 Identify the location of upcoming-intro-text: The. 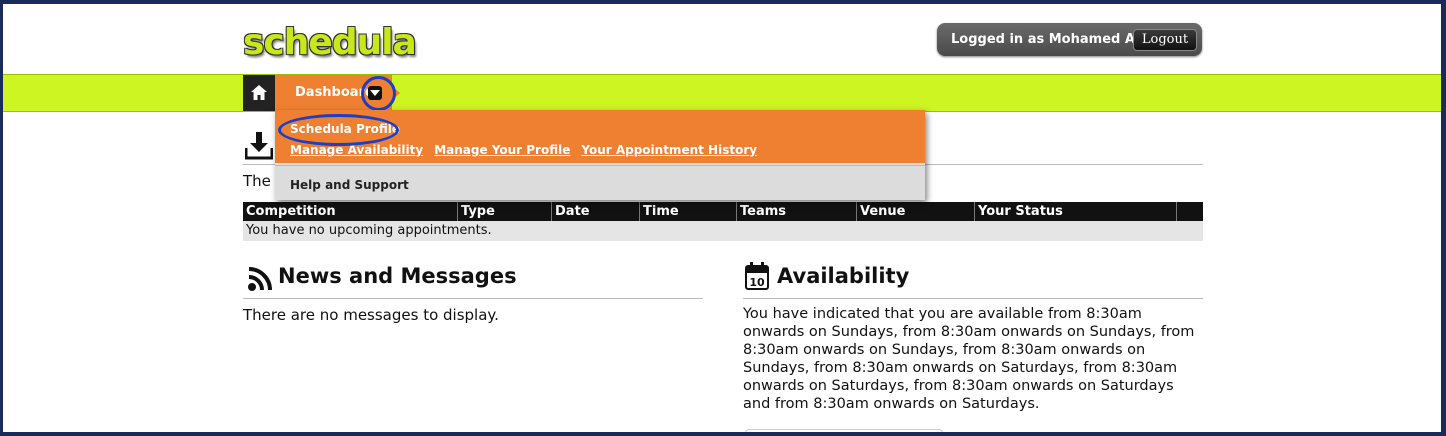
(257, 181).